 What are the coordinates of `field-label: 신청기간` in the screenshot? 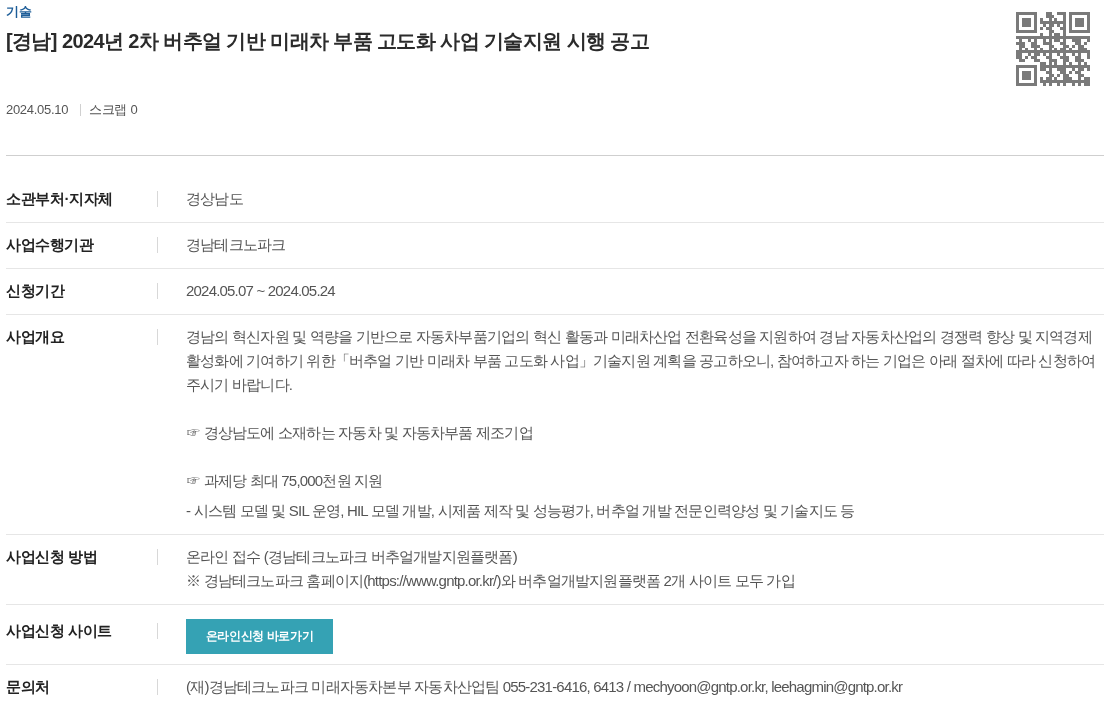 It's located at (36, 291).